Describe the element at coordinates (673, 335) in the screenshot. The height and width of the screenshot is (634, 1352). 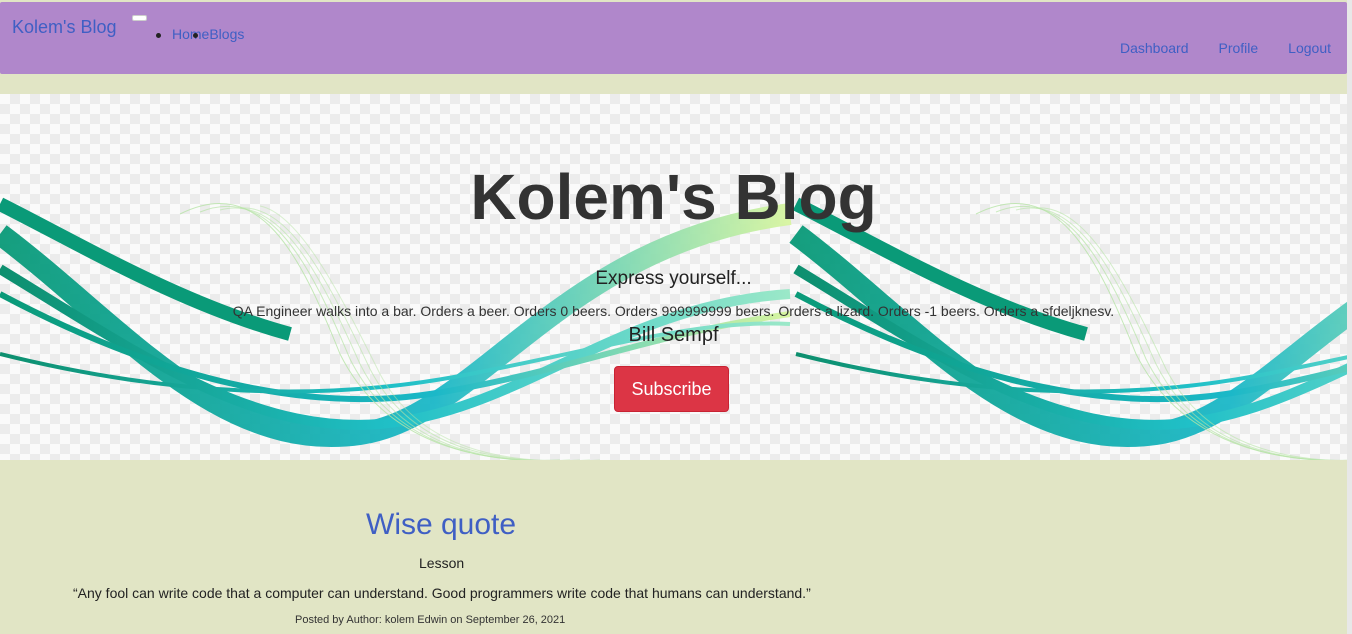
I see `hero-quote-author: Bill Sempf` at that location.